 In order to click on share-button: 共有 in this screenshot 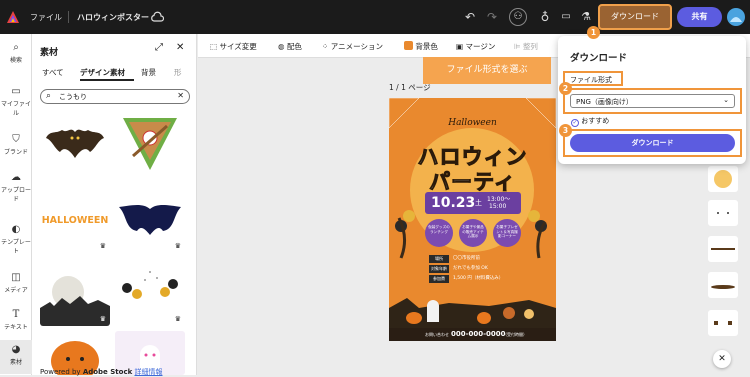, I will do `click(699, 17)`.